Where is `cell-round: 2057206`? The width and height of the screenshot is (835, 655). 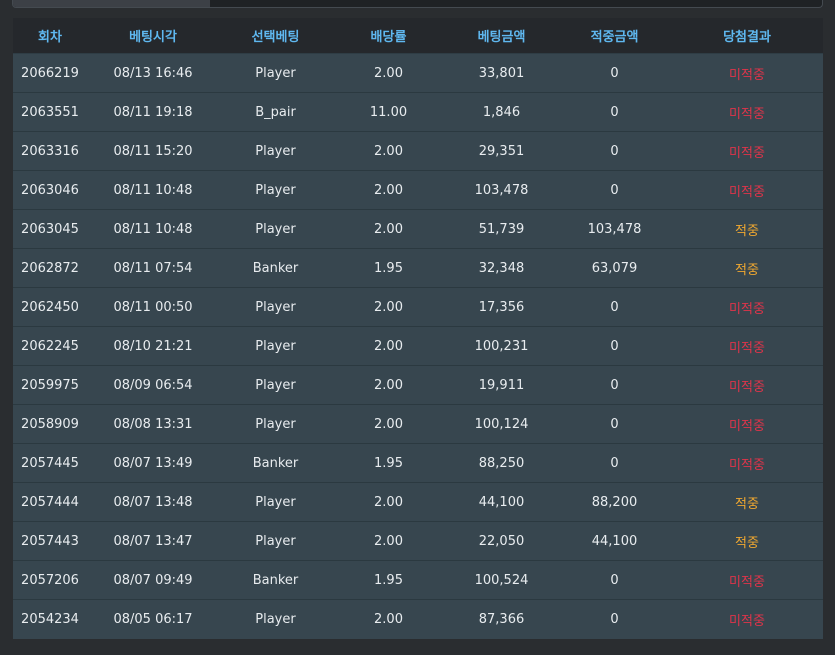 cell-round: 2057206 is located at coordinates (50, 580).